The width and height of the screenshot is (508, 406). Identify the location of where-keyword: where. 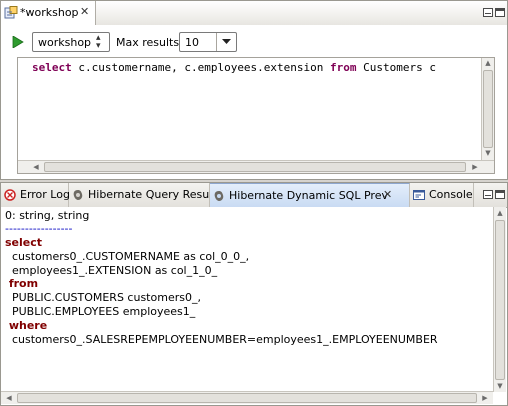
(26, 325).